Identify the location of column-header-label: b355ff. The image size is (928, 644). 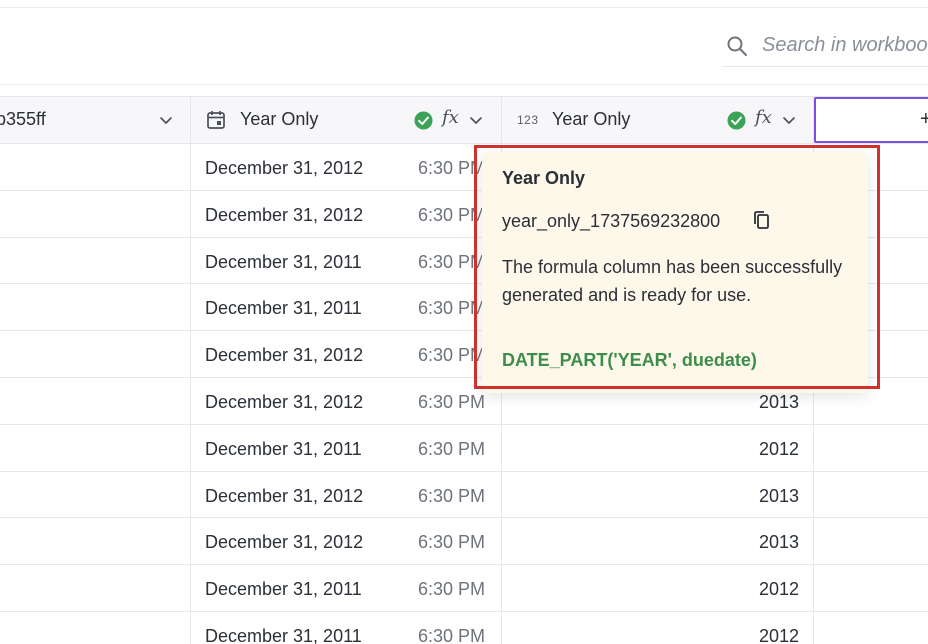
(23, 119).